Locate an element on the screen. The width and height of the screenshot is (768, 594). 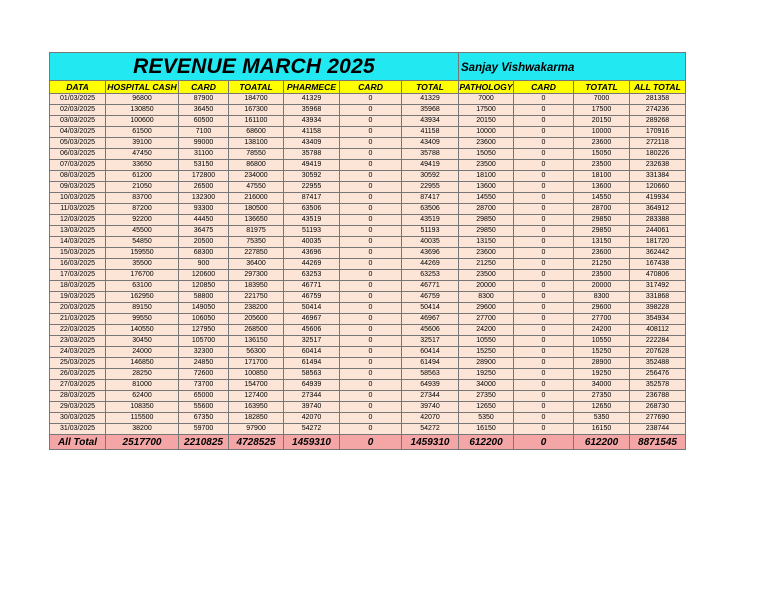
table-cell: 138100 is located at coordinates (256, 143).